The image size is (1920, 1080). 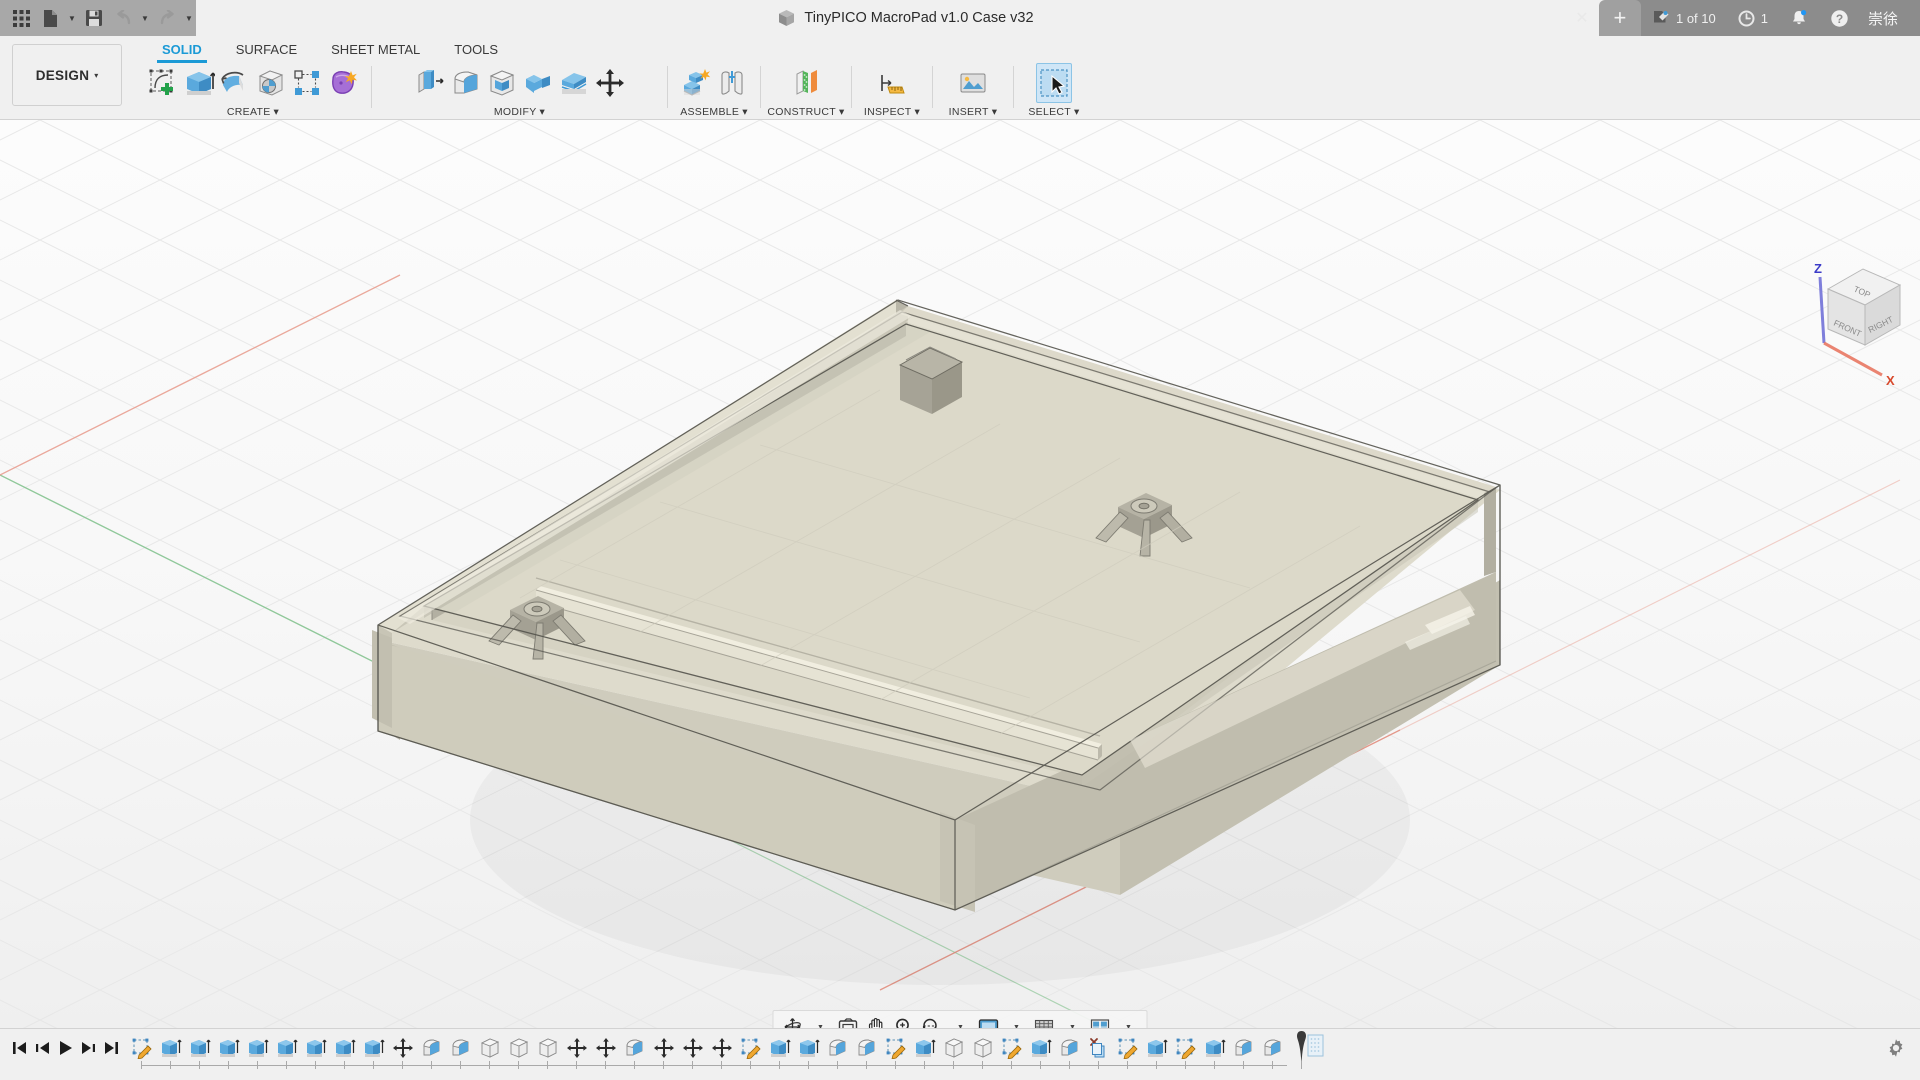 I want to click on tab-sheet-metal: SHEET METAL, so click(x=375, y=50).